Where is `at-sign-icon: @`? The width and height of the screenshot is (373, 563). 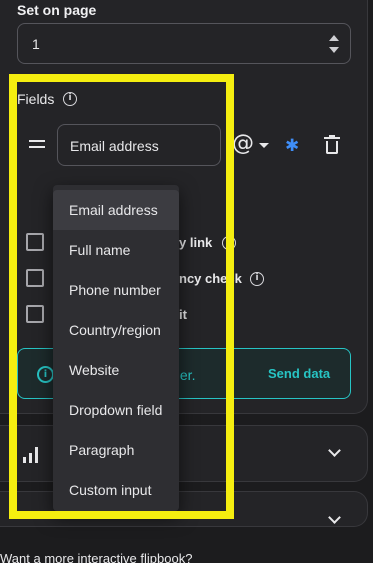 at-sign-icon: @ is located at coordinates (243, 143).